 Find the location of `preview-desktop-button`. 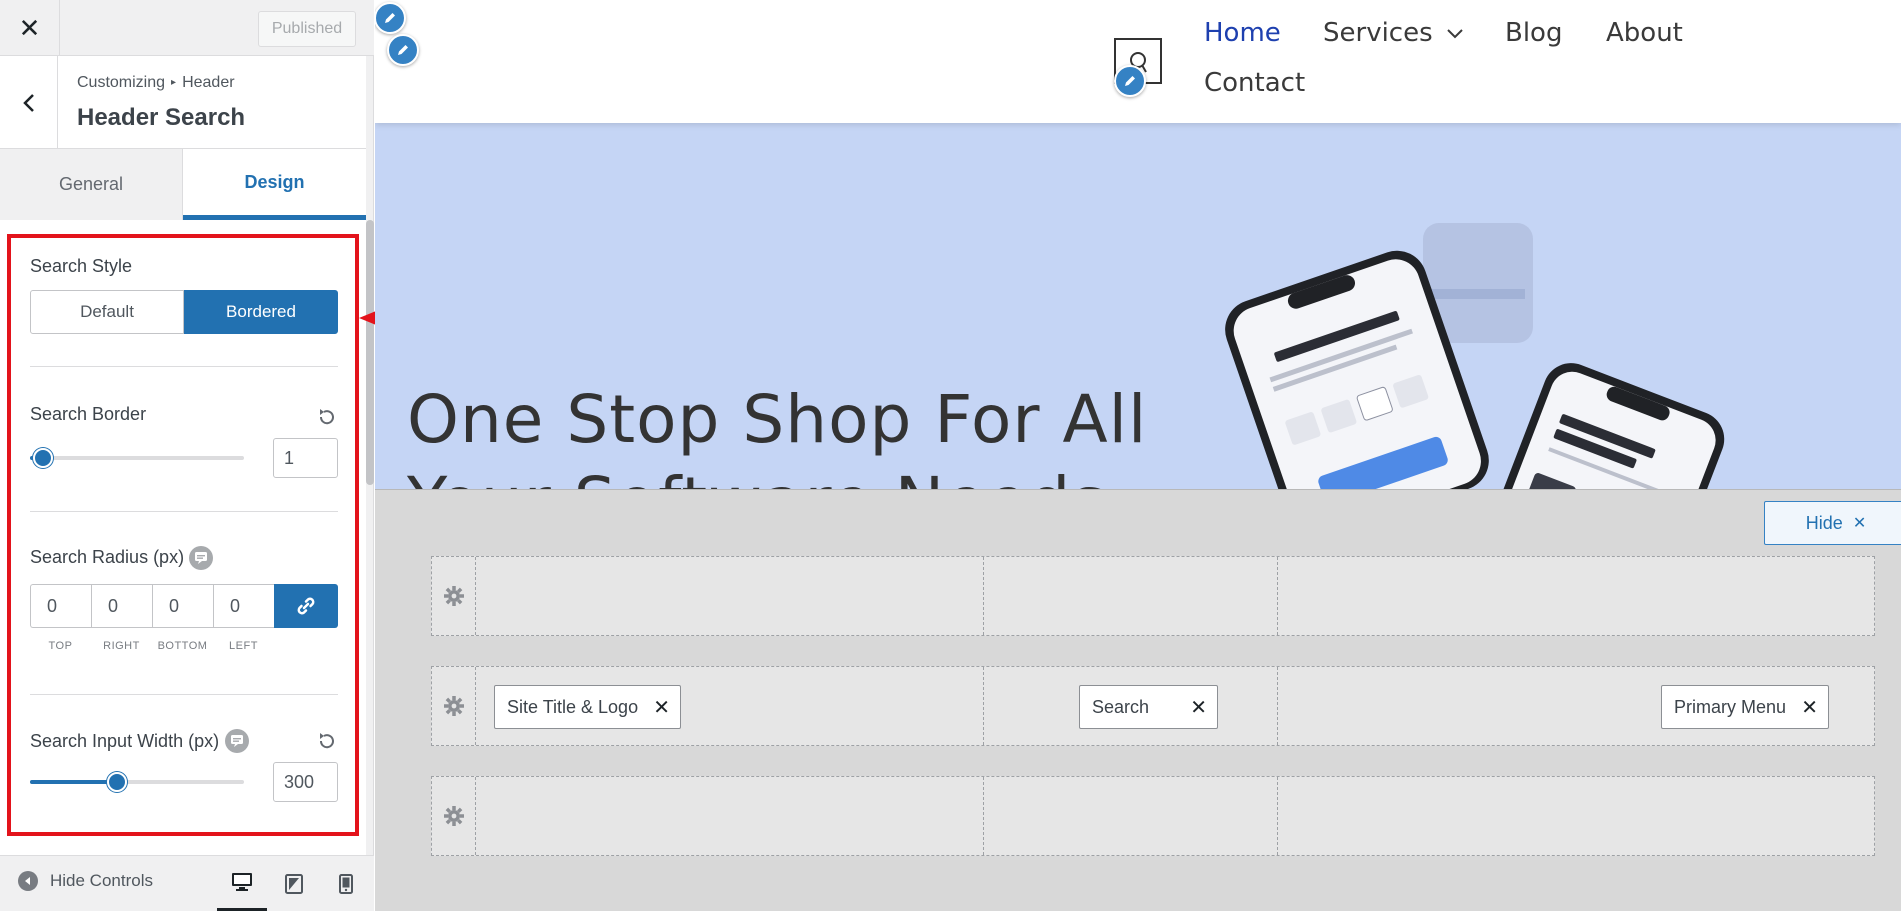

preview-desktop-button is located at coordinates (242, 883).